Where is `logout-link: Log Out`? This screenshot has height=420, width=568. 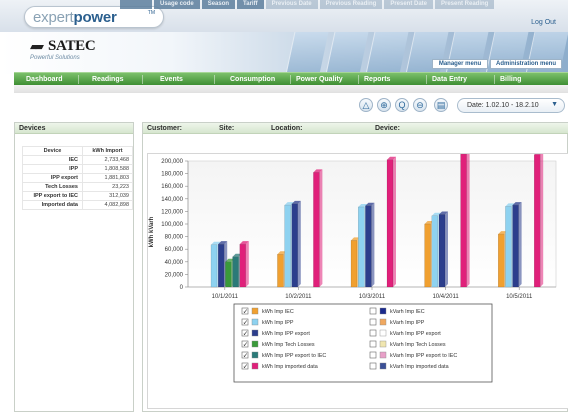 logout-link: Log Out is located at coordinates (543, 22).